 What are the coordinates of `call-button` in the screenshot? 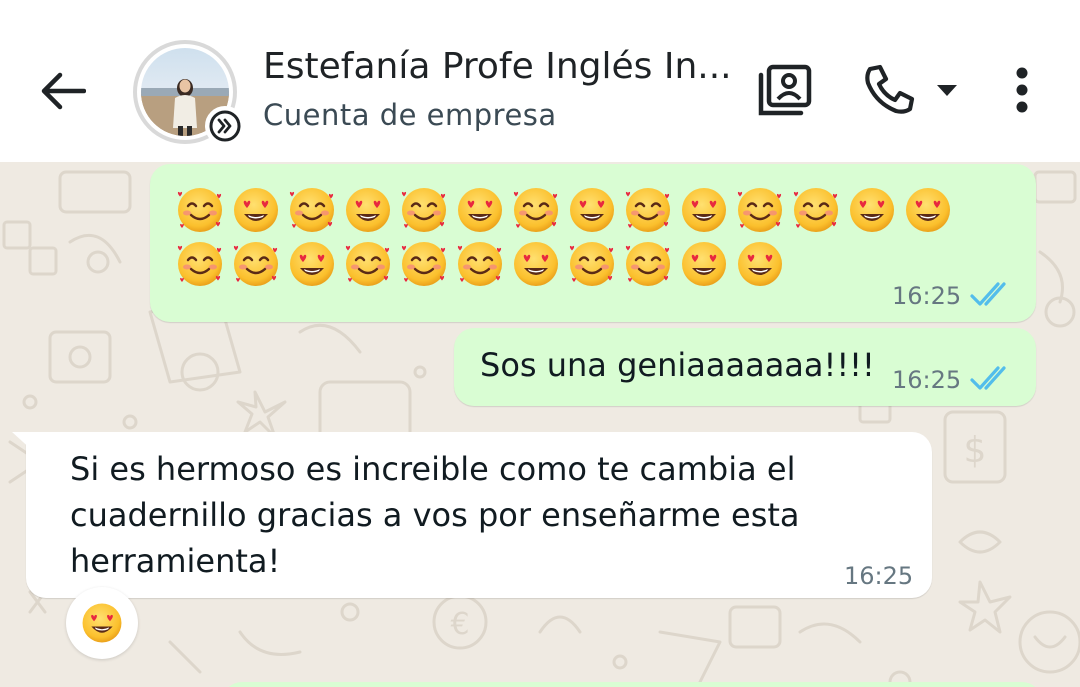 It's located at (911, 90).